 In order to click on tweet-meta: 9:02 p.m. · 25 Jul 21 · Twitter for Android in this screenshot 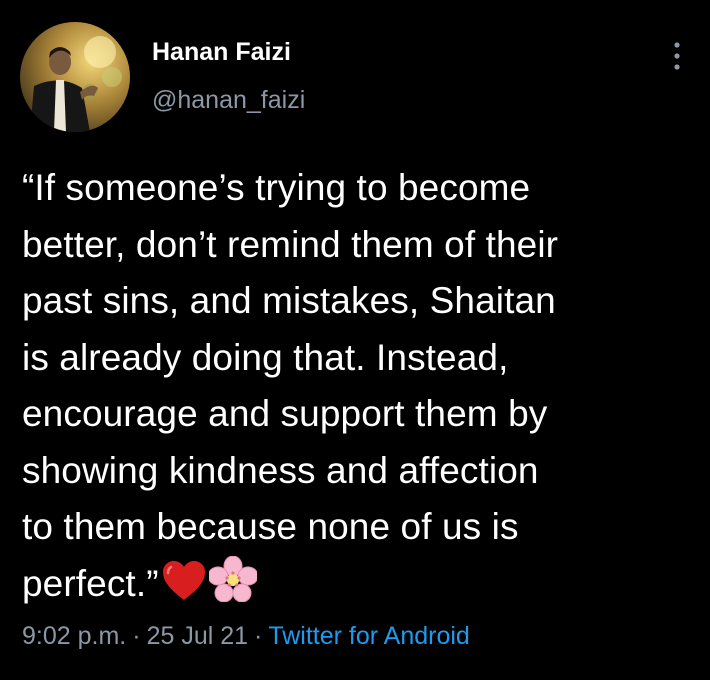, I will do `click(246, 636)`.